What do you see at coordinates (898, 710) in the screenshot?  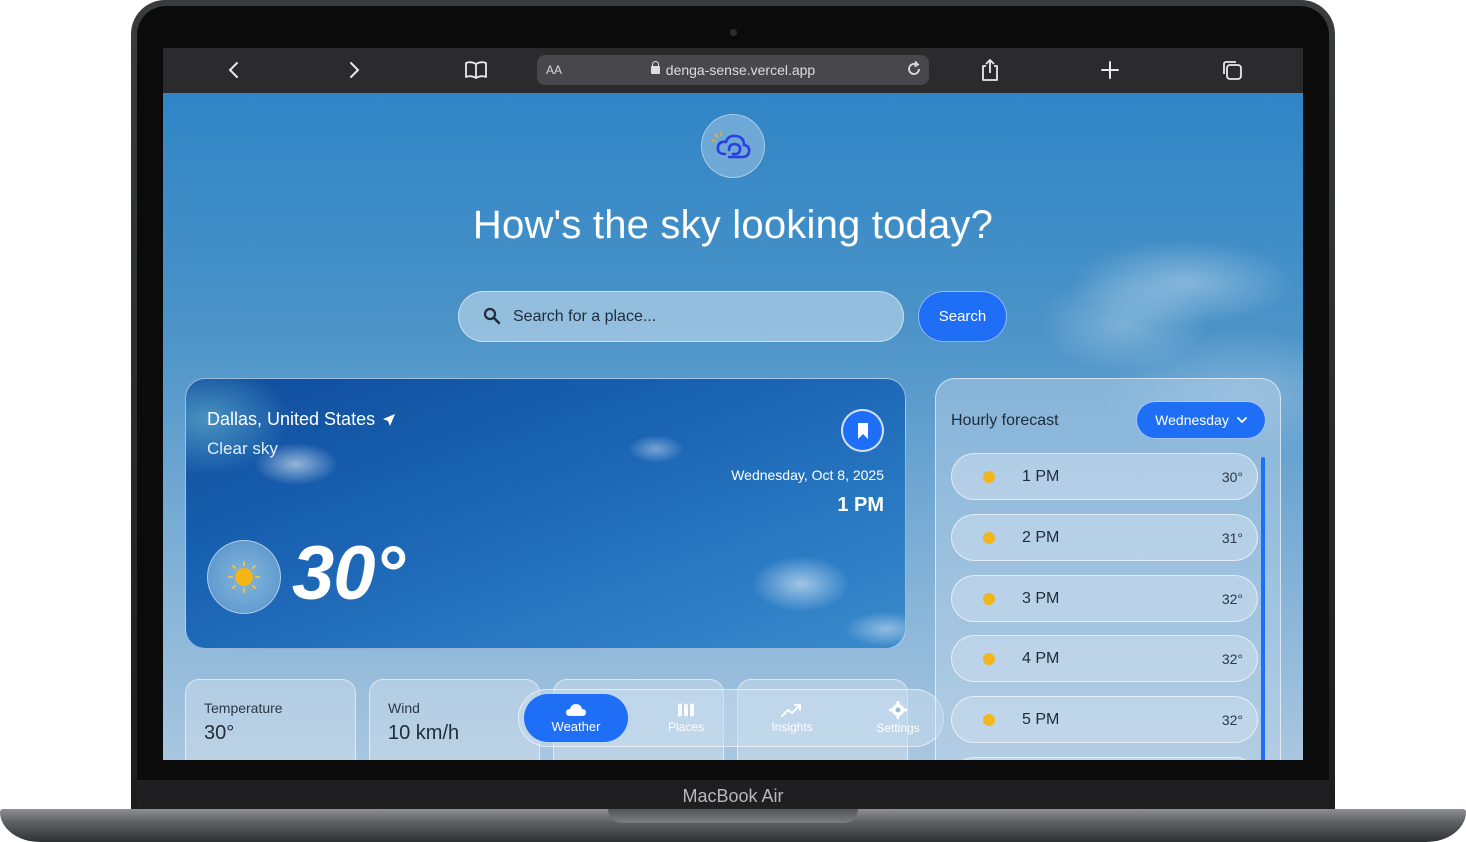 I see `gear-icon` at bounding box center [898, 710].